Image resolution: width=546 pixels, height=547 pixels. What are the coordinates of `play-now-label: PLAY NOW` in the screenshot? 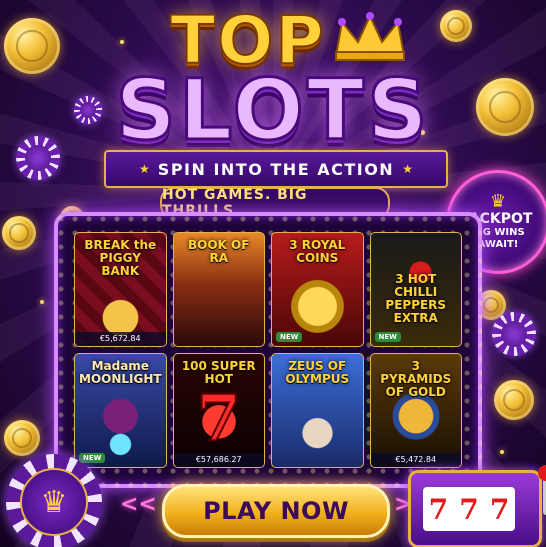 It's located at (276, 511).